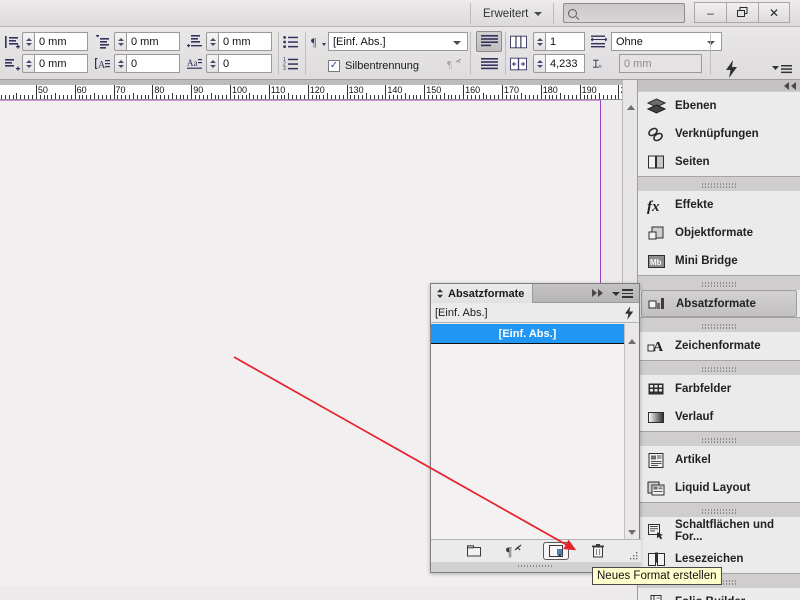  What do you see at coordinates (742, 12) in the screenshot?
I see `restore-button` at bounding box center [742, 12].